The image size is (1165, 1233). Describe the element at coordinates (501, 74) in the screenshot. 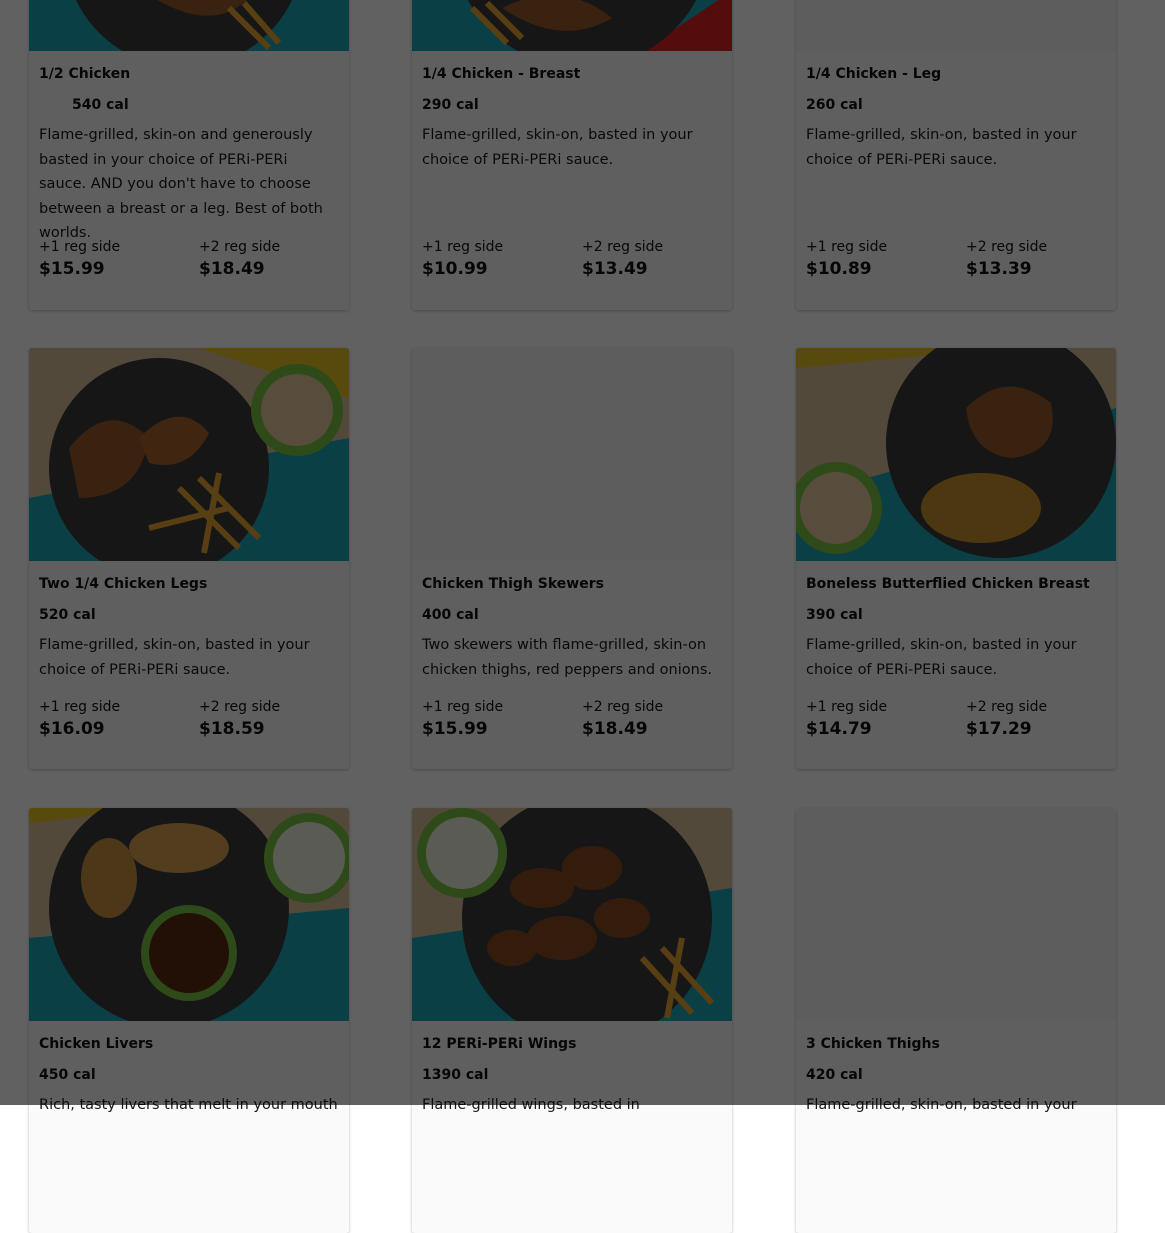

I see `menu-item-title: 1/4 Chicken - Breast` at that location.